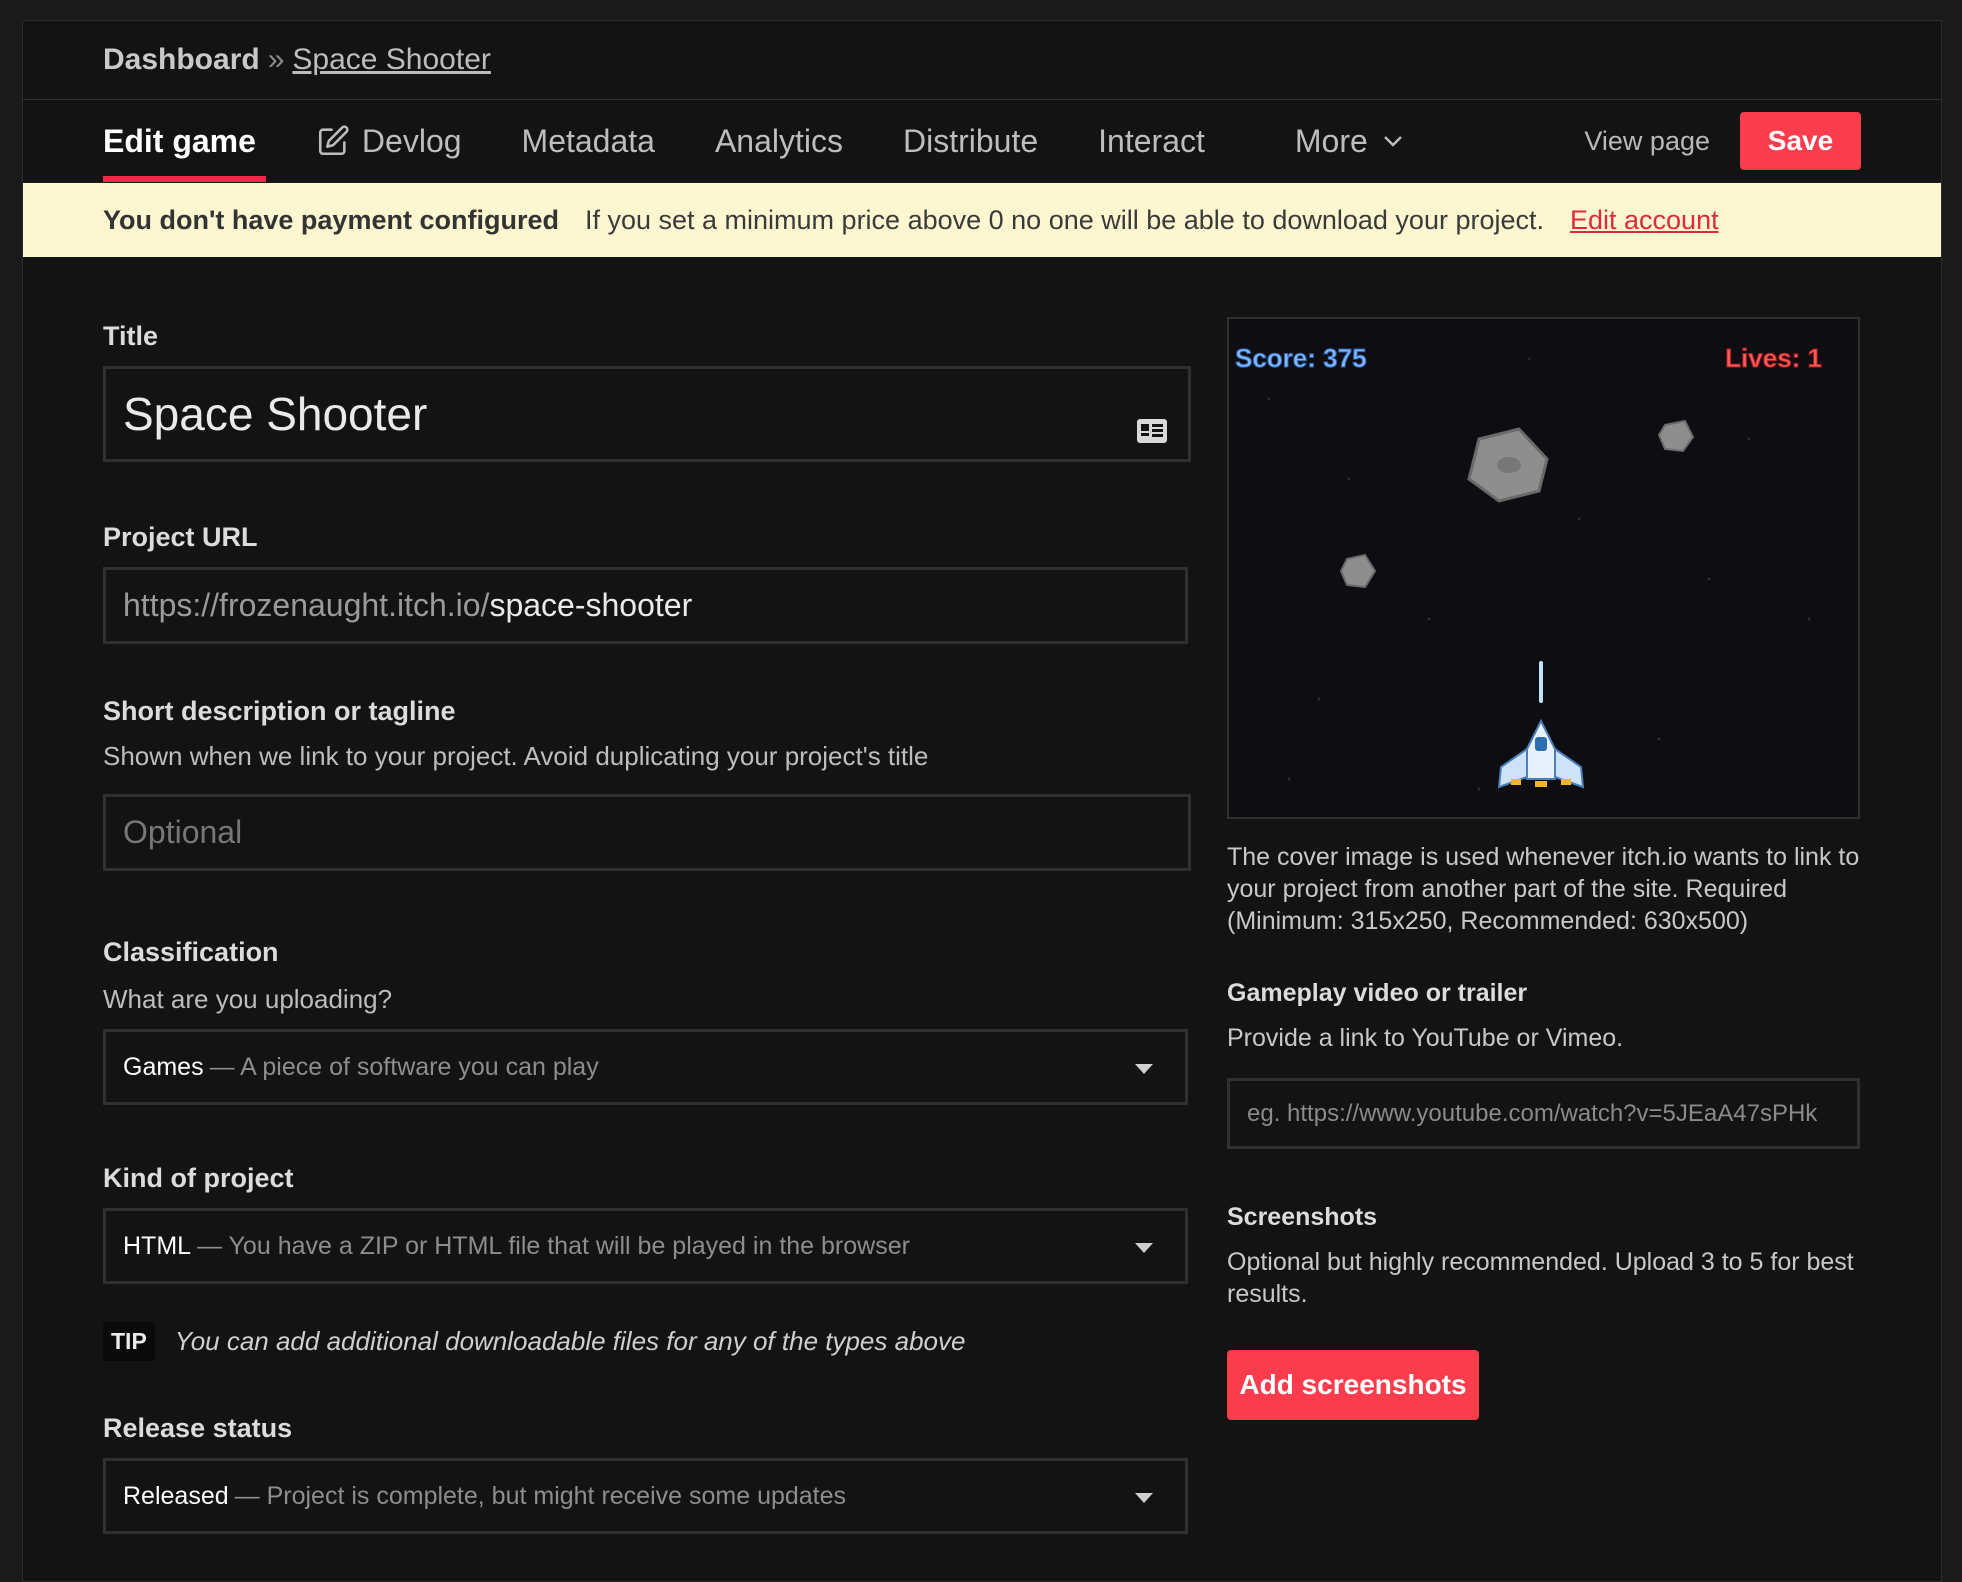 This screenshot has height=1582, width=1962. I want to click on add-screenshots-button: Add screenshots, so click(1353, 1385).